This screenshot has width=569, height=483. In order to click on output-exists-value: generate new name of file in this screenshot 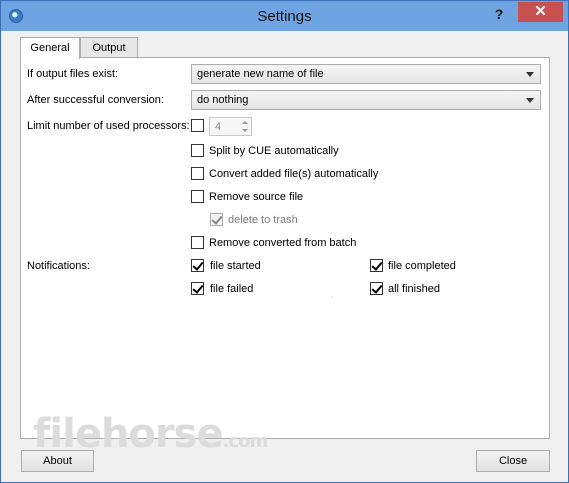, I will do `click(260, 74)`.